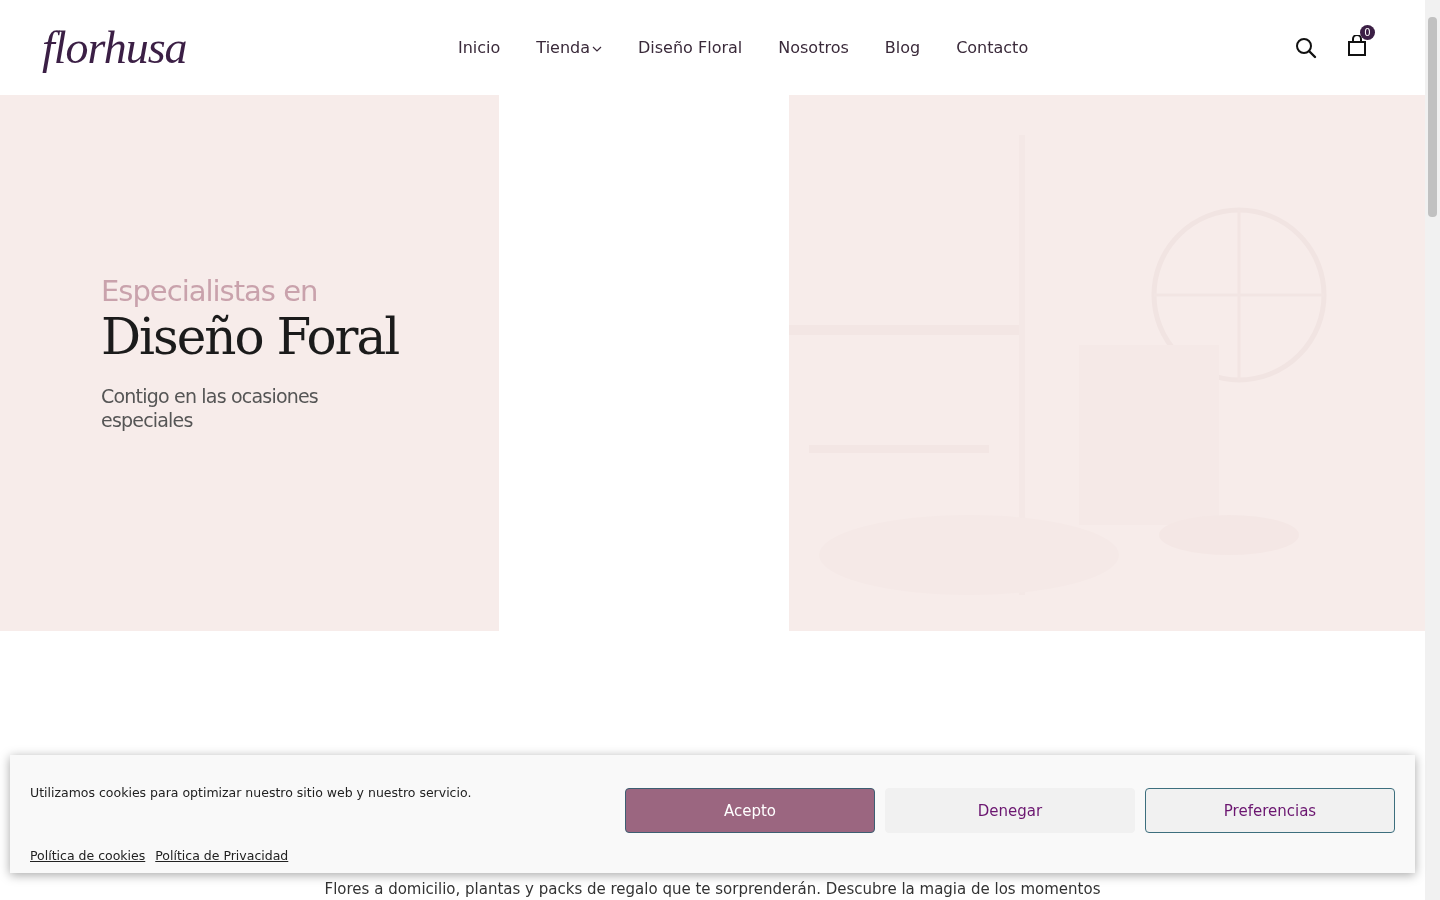 Image resolution: width=1440 pixels, height=900 pixels. Describe the element at coordinates (1306, 47) in the screenshot. I see `search-icon` at that location.